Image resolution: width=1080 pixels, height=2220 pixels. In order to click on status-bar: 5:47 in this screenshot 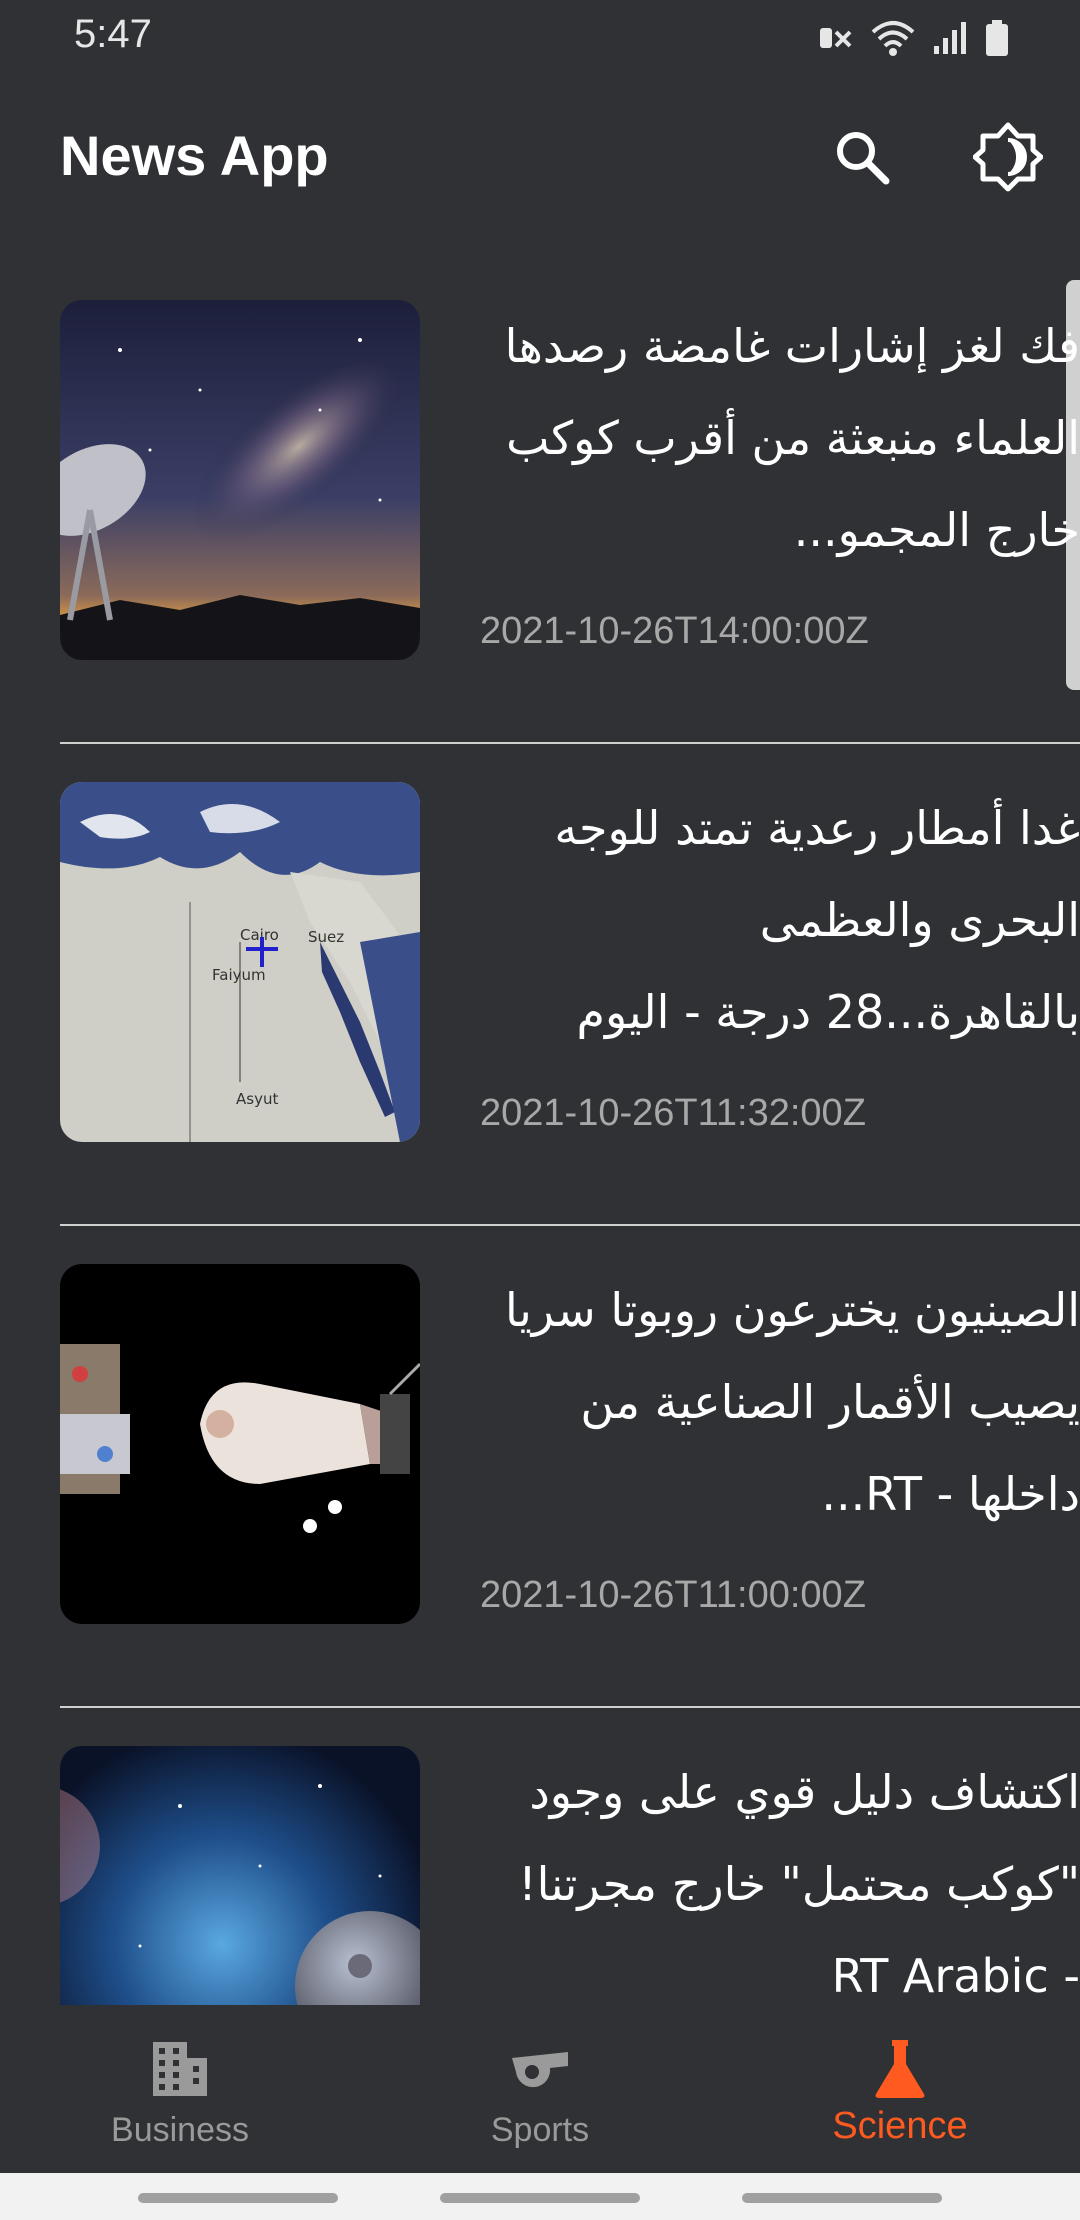, I will do `click(540, 37)`.